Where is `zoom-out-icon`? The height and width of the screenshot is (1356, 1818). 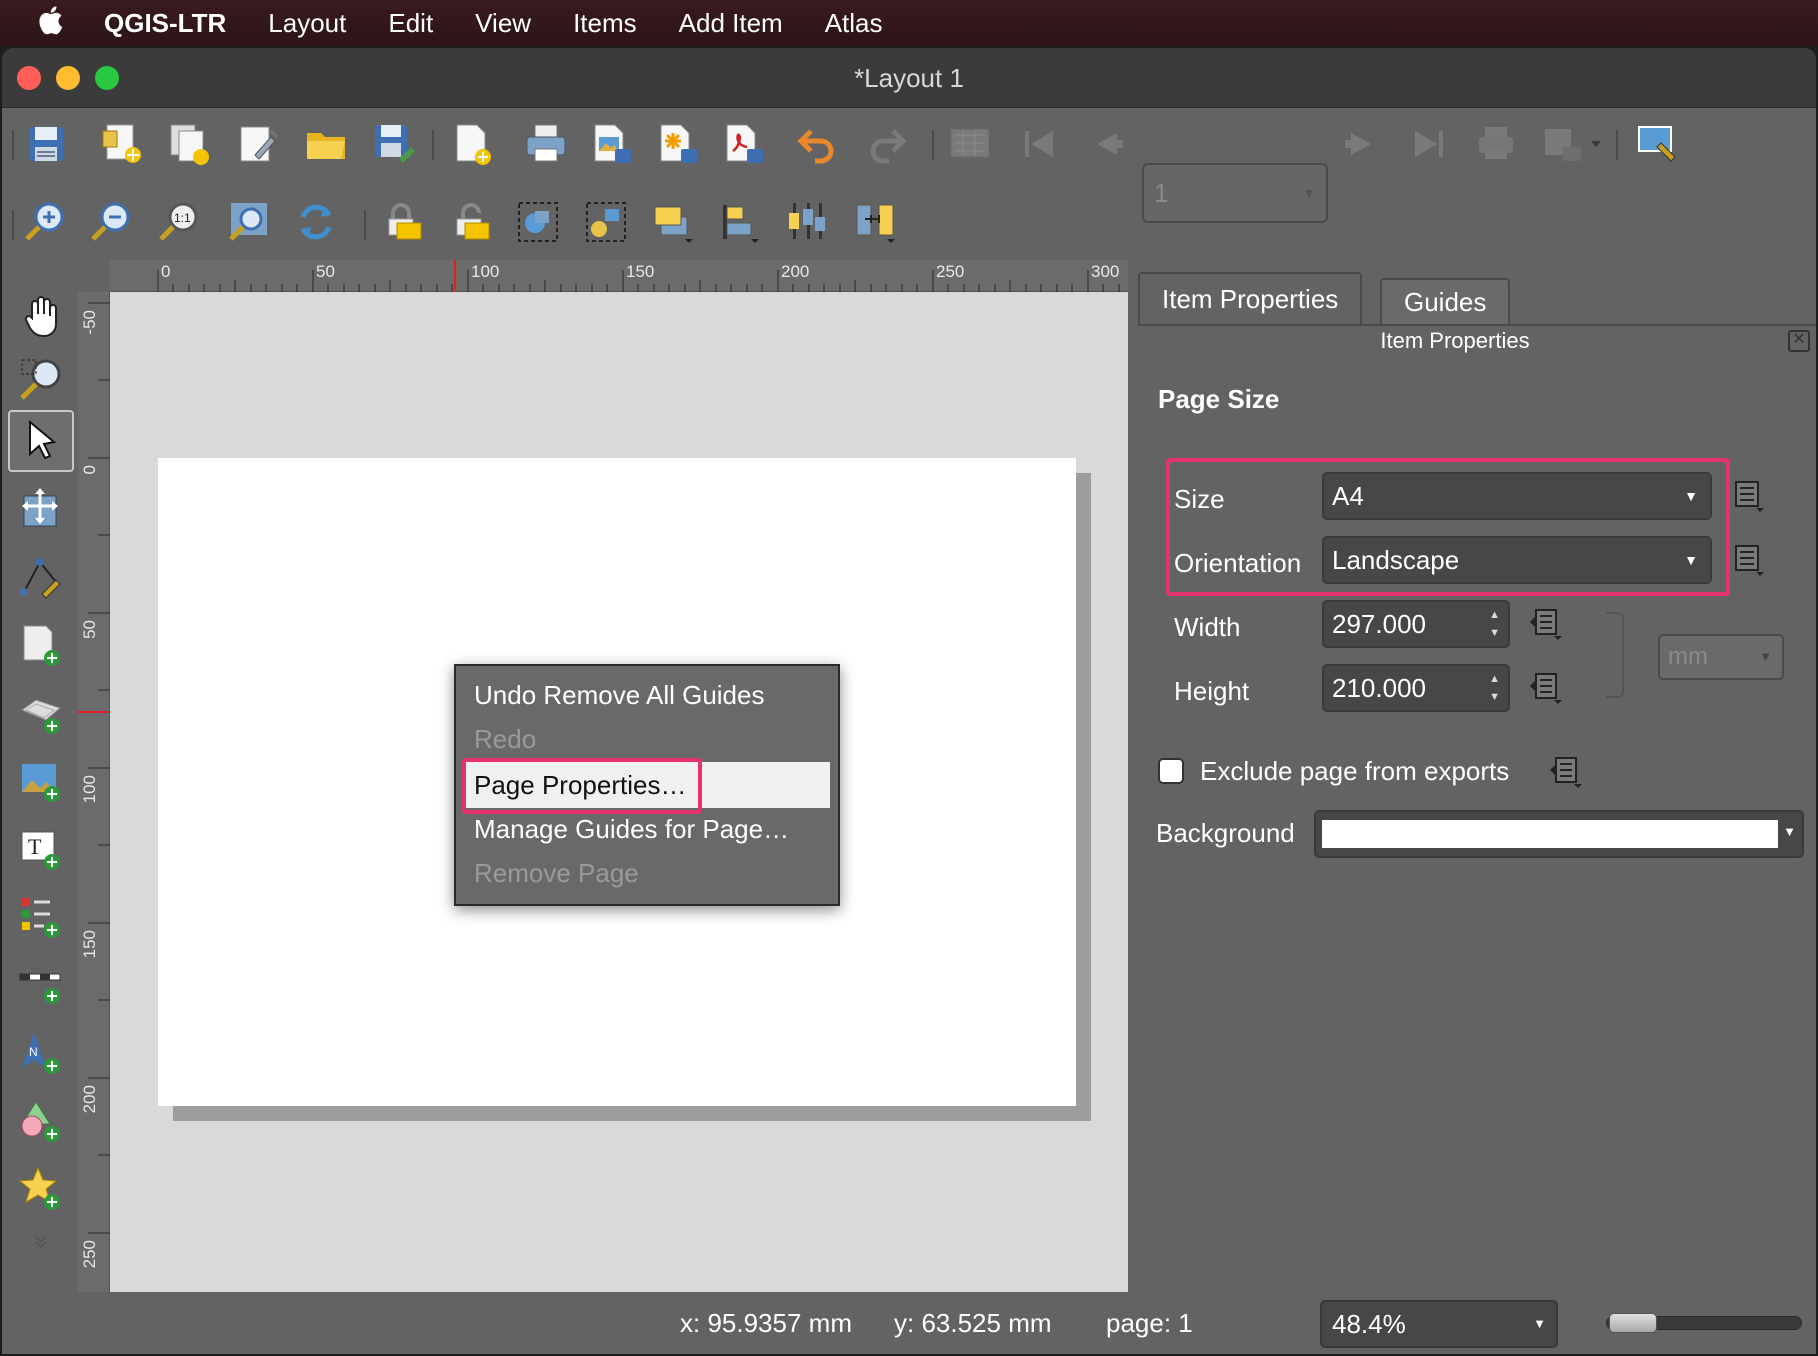 zoom-out-icon is located at coordinates (112, 222).